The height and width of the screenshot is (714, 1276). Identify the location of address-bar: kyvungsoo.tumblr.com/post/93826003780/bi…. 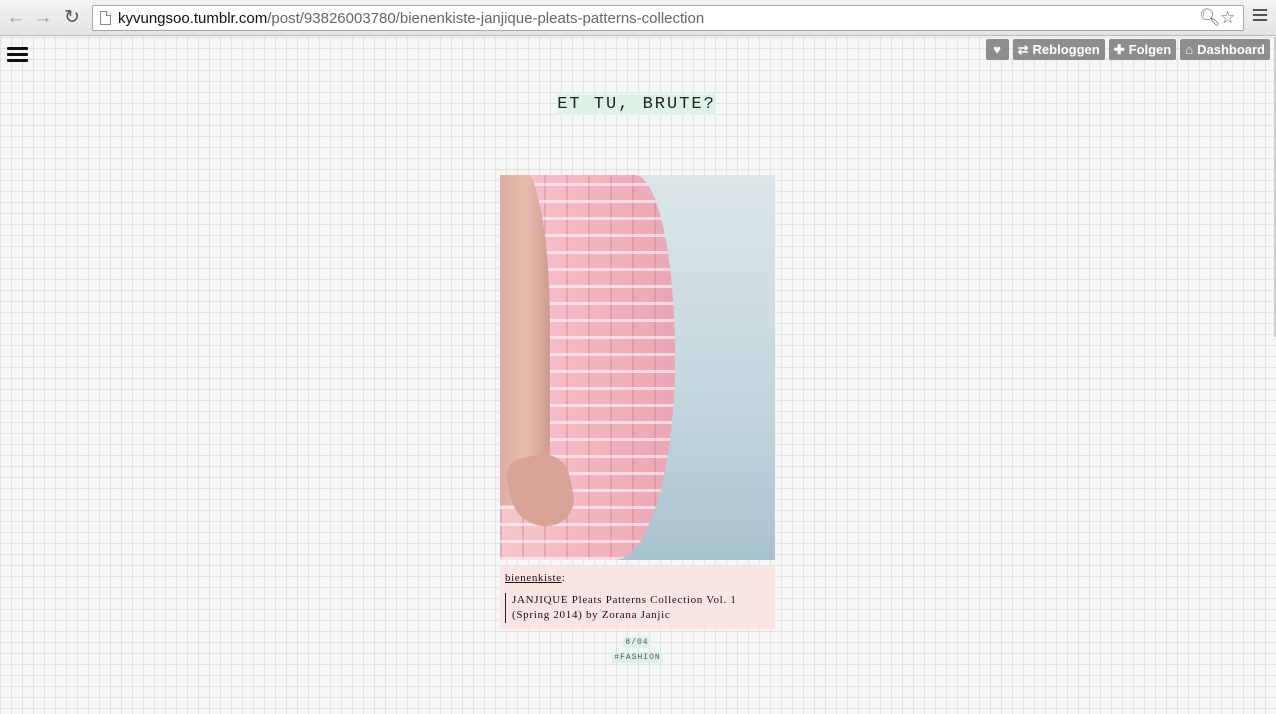
(668, 18).